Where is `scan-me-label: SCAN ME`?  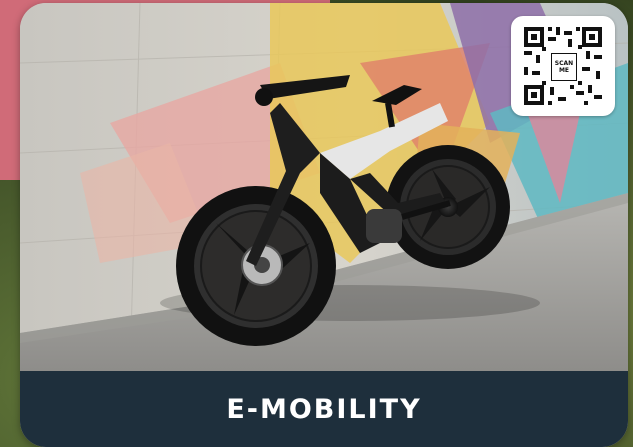 scan-me-label: SCAN ME is located at coordinates (564, 67).